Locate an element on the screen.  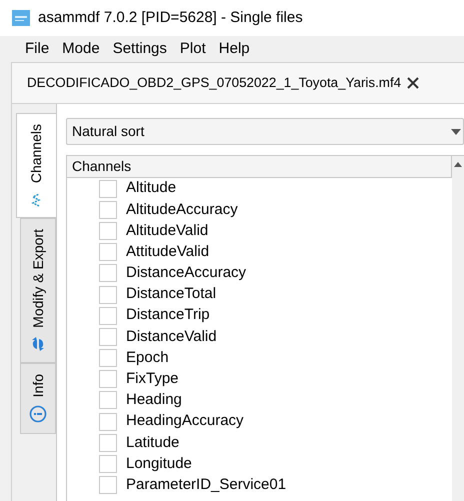
side-tab: Info is located at coordinates (38, 398).